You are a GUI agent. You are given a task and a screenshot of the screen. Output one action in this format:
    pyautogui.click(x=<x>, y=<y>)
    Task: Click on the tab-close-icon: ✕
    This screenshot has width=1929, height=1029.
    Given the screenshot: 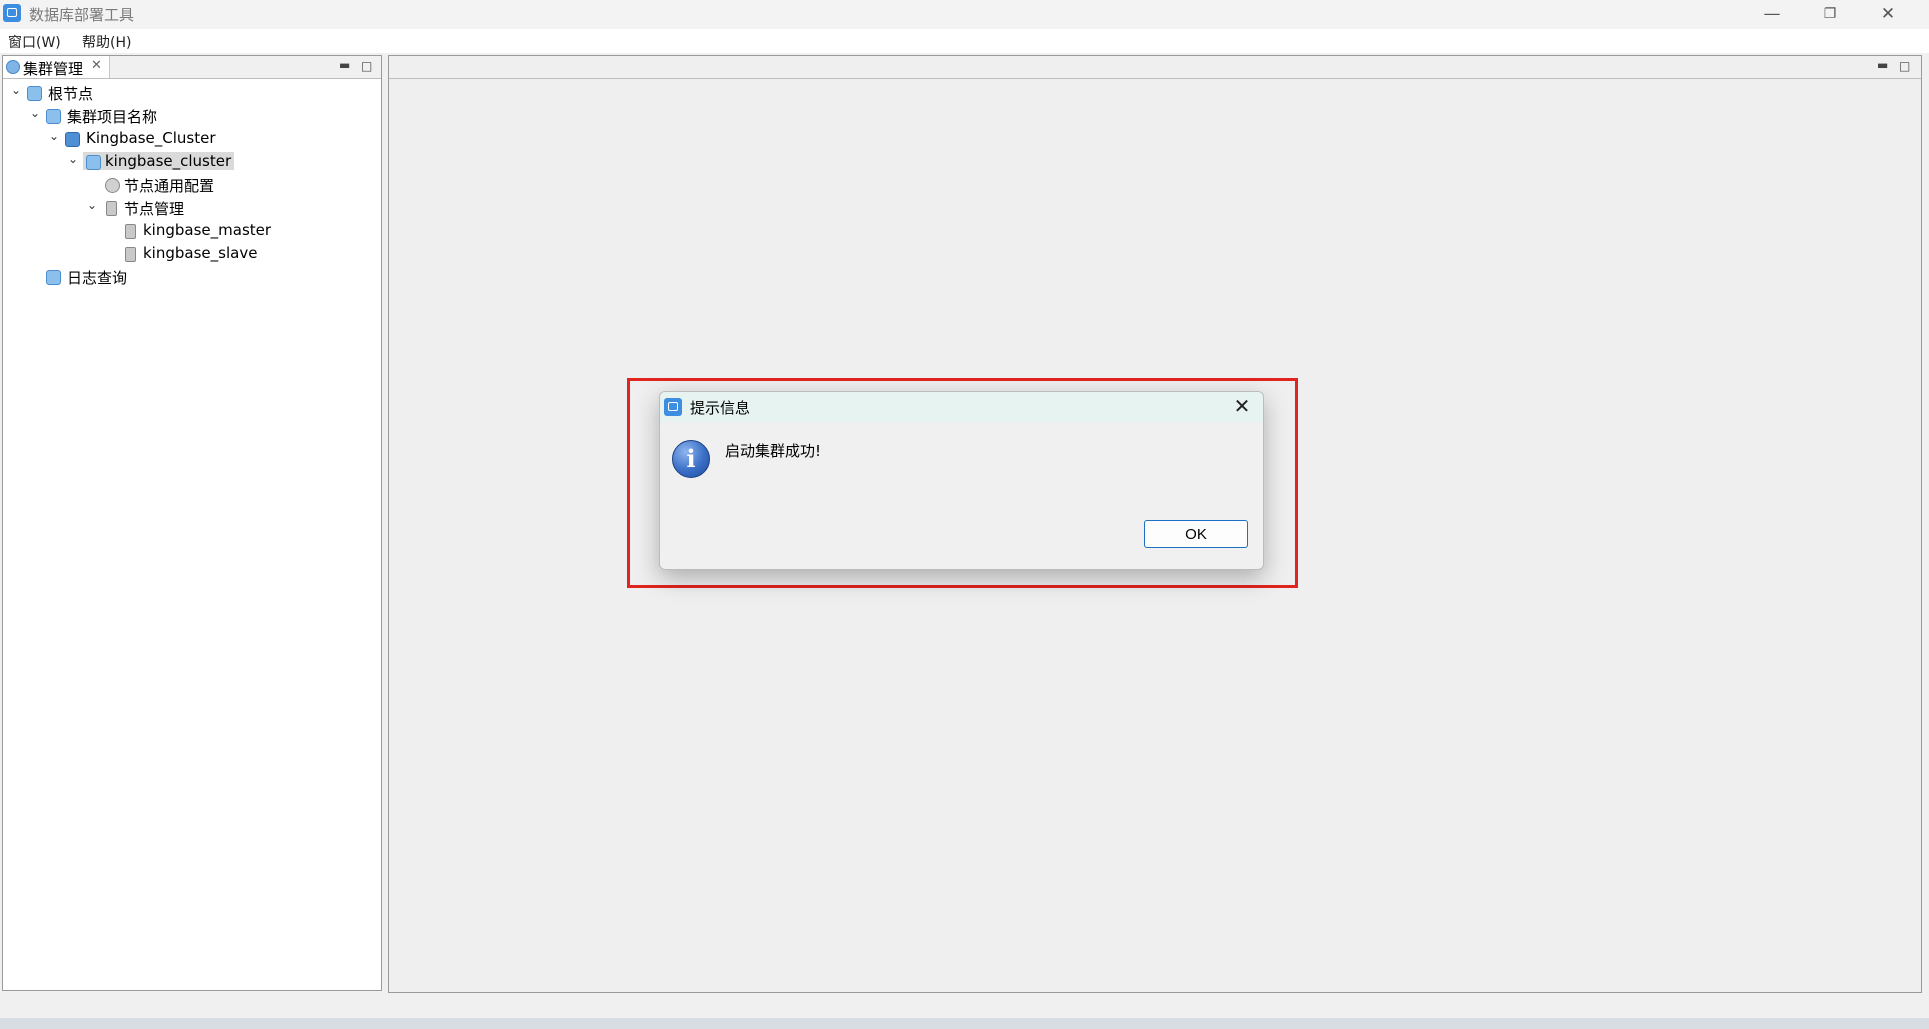 What is the action you would take?
    pyautogui.click(x=96, y=65)
    